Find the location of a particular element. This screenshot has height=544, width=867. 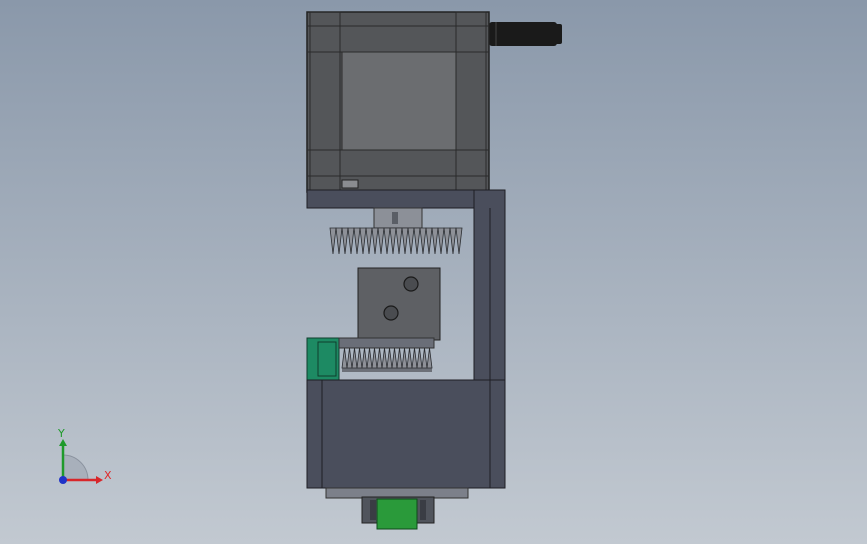

bottom-bevel-gear is located at coordinates (387, 359).